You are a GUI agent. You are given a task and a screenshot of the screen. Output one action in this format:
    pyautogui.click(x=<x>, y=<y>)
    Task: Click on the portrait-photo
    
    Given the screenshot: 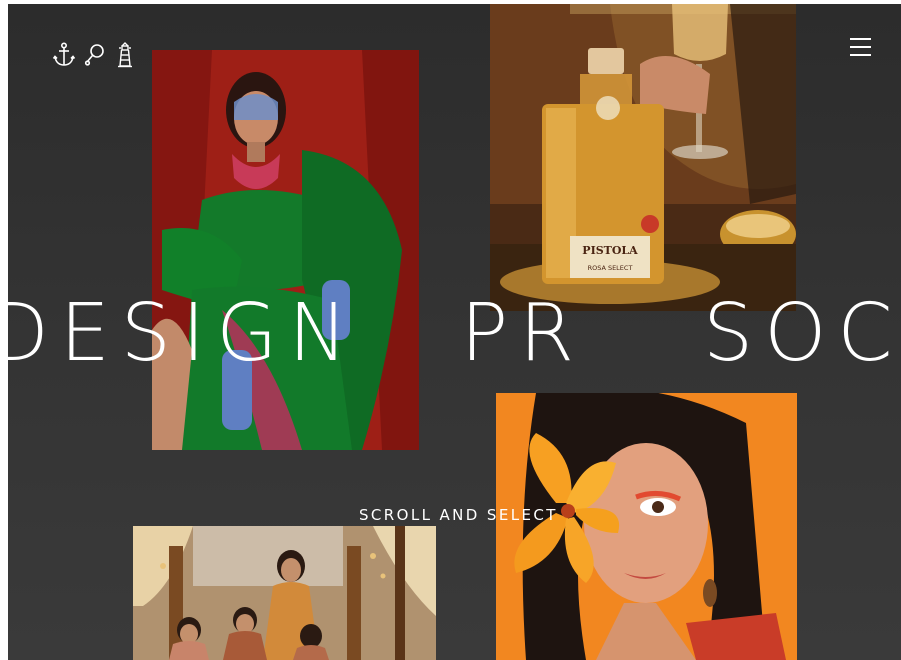 What is the action you would take?
    pyautogui.click(x=646, y=526)
    